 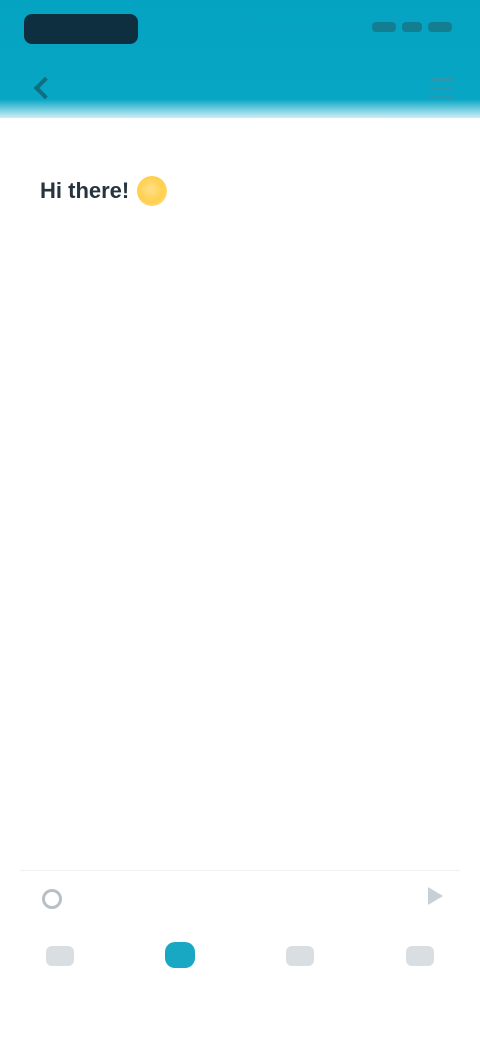 I want to click on profile-icon, so click(x=420, y=956).